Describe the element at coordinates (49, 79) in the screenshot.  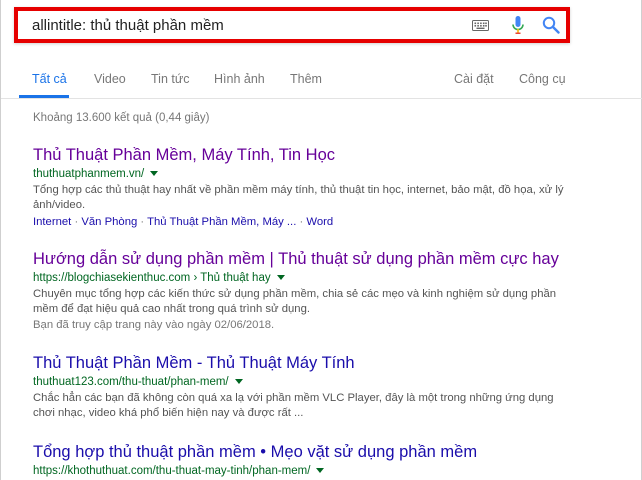
I see `tab-all: Tất cả` at that location.